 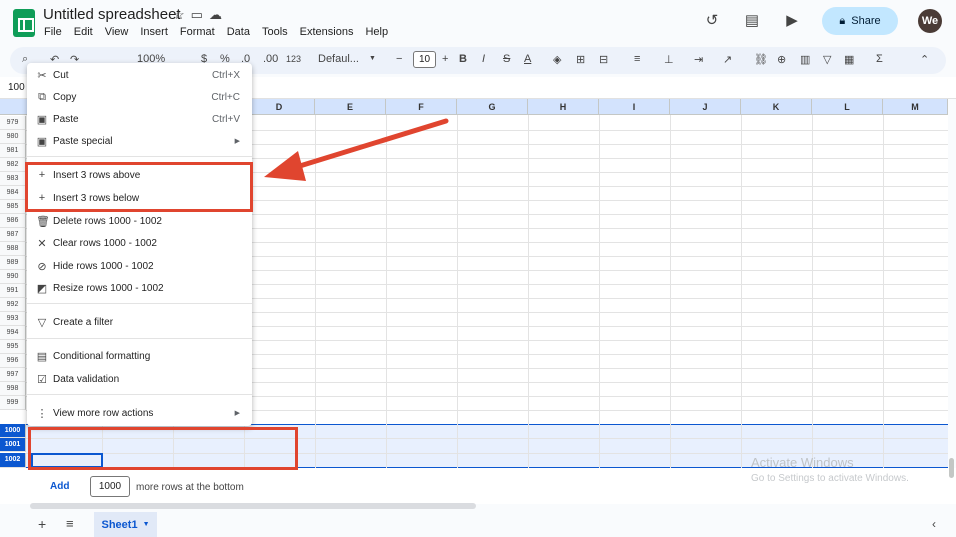 What do you see at coordinates (275, 32) in the screenshot?
I see `menu-tools: Tools` at bounding box center [275, 32].